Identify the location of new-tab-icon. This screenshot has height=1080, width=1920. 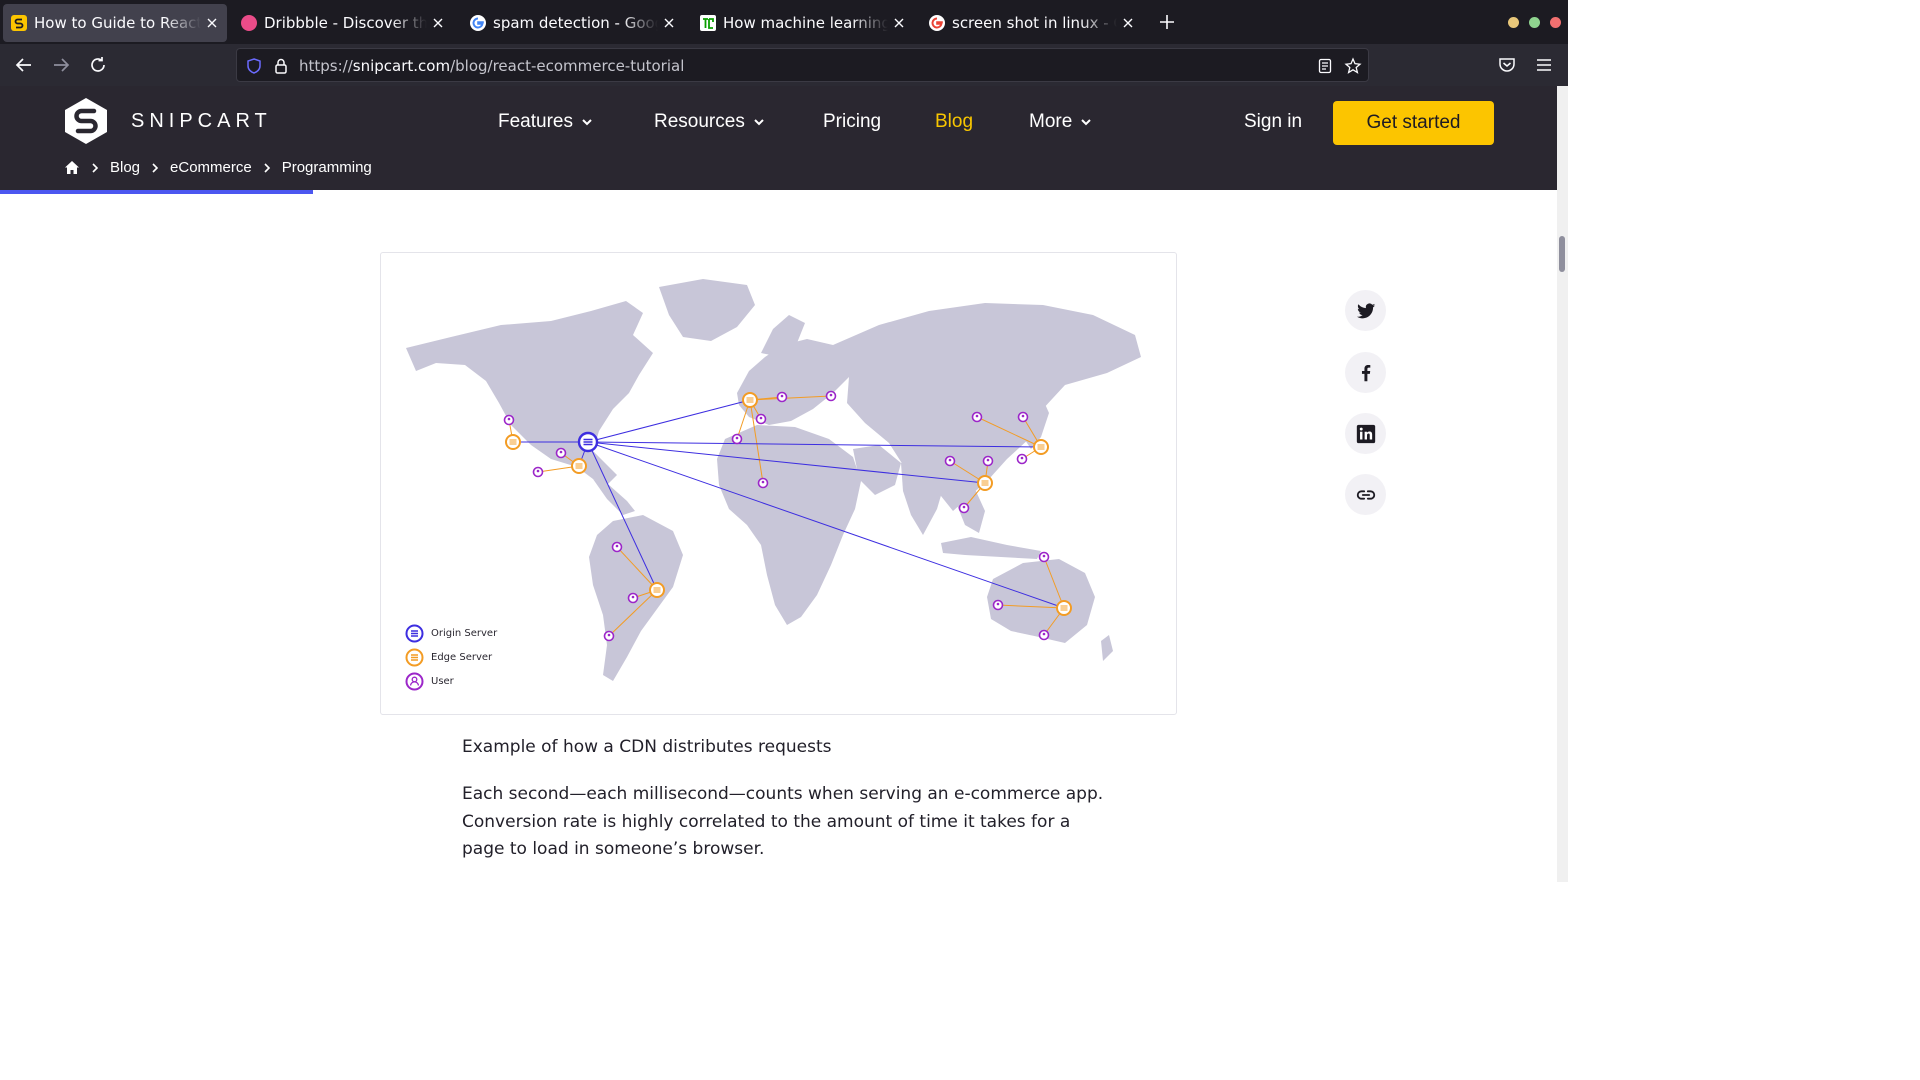
(1167, 22).